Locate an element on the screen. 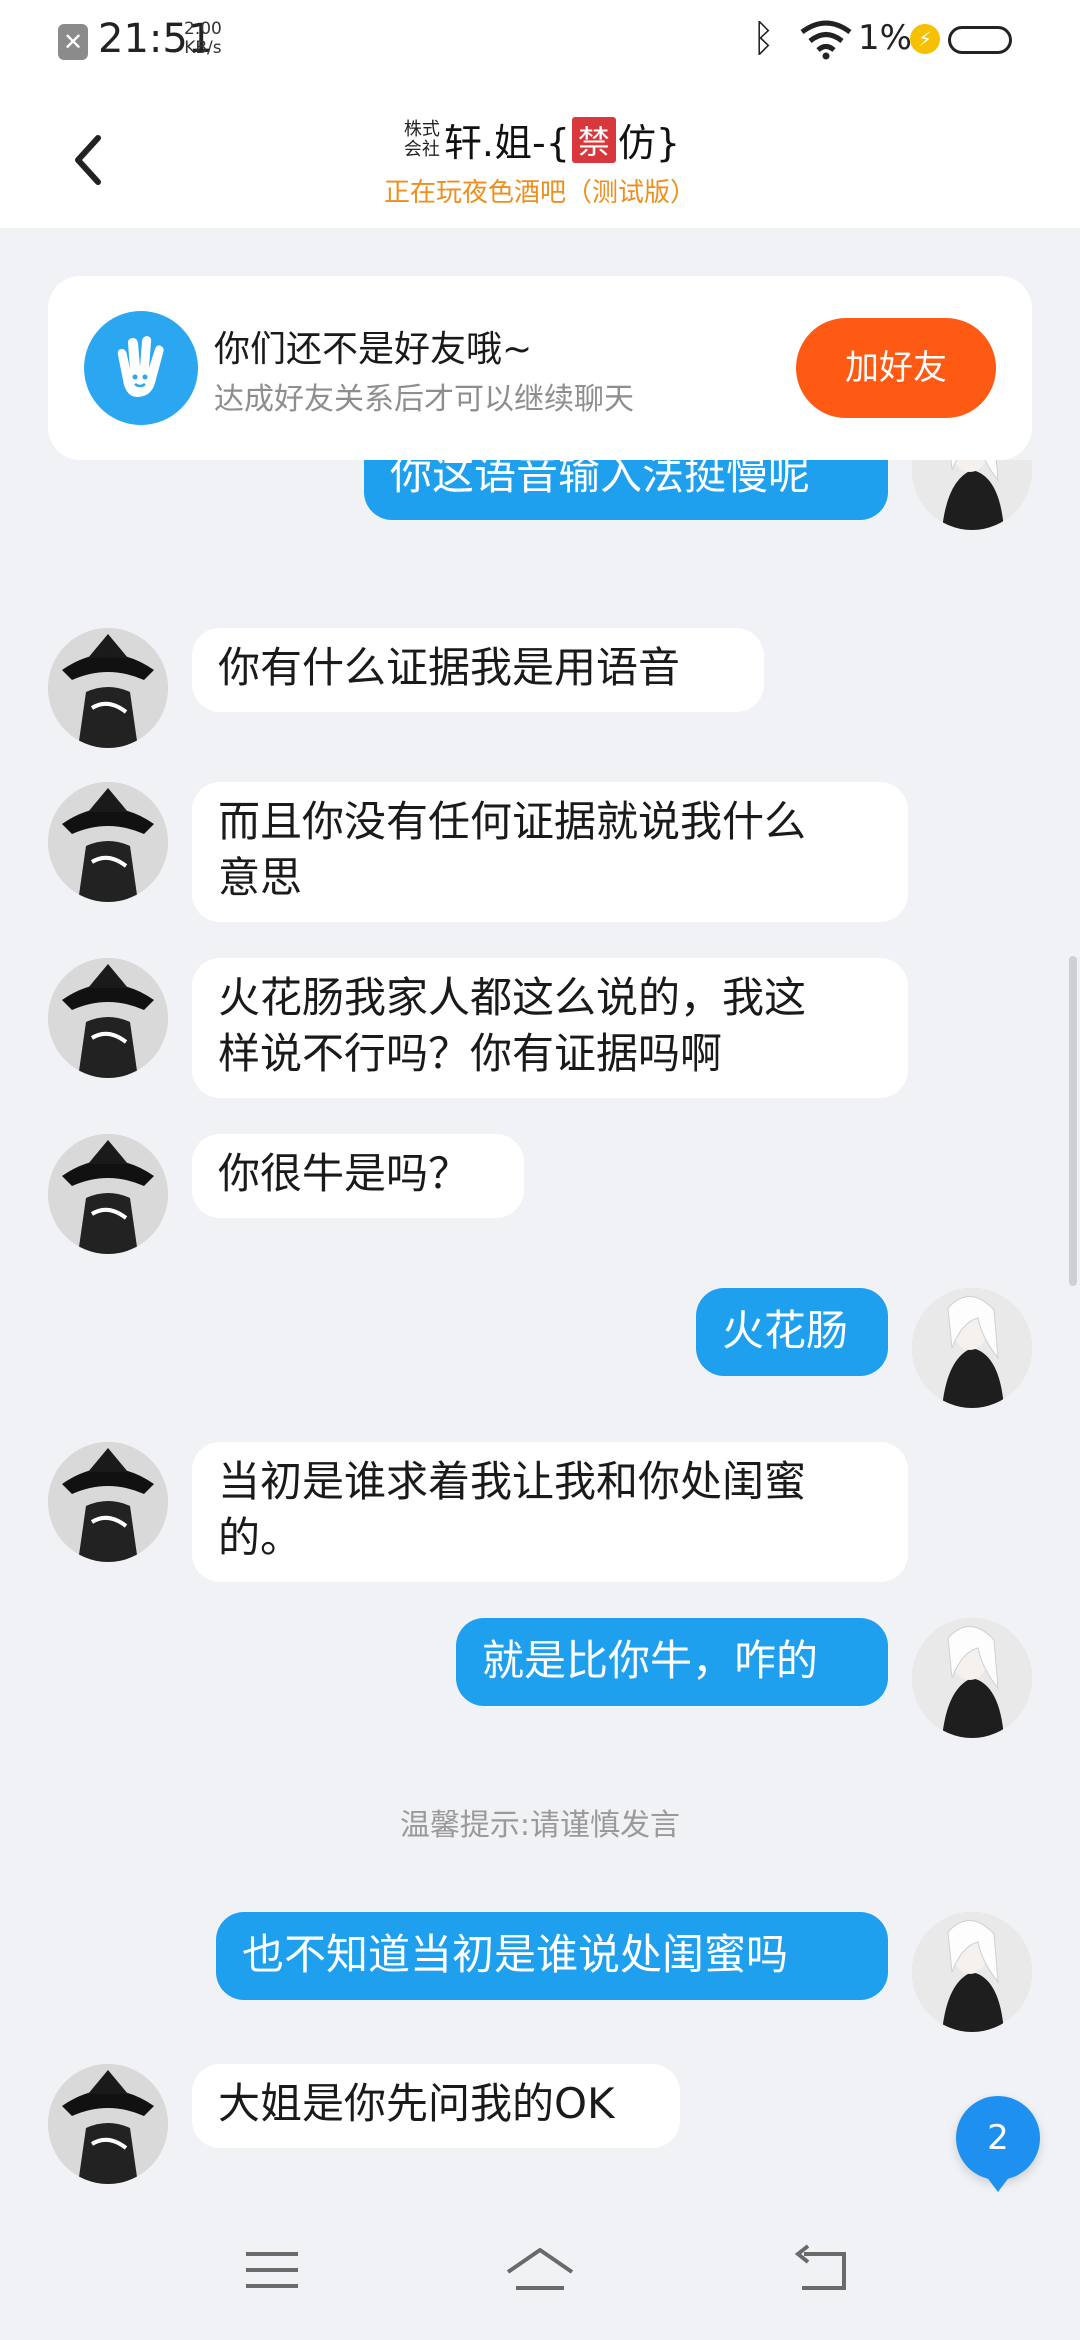 This screenshot has height=2340, width=1080. wifi-icon is located at coordinates (826, 40).